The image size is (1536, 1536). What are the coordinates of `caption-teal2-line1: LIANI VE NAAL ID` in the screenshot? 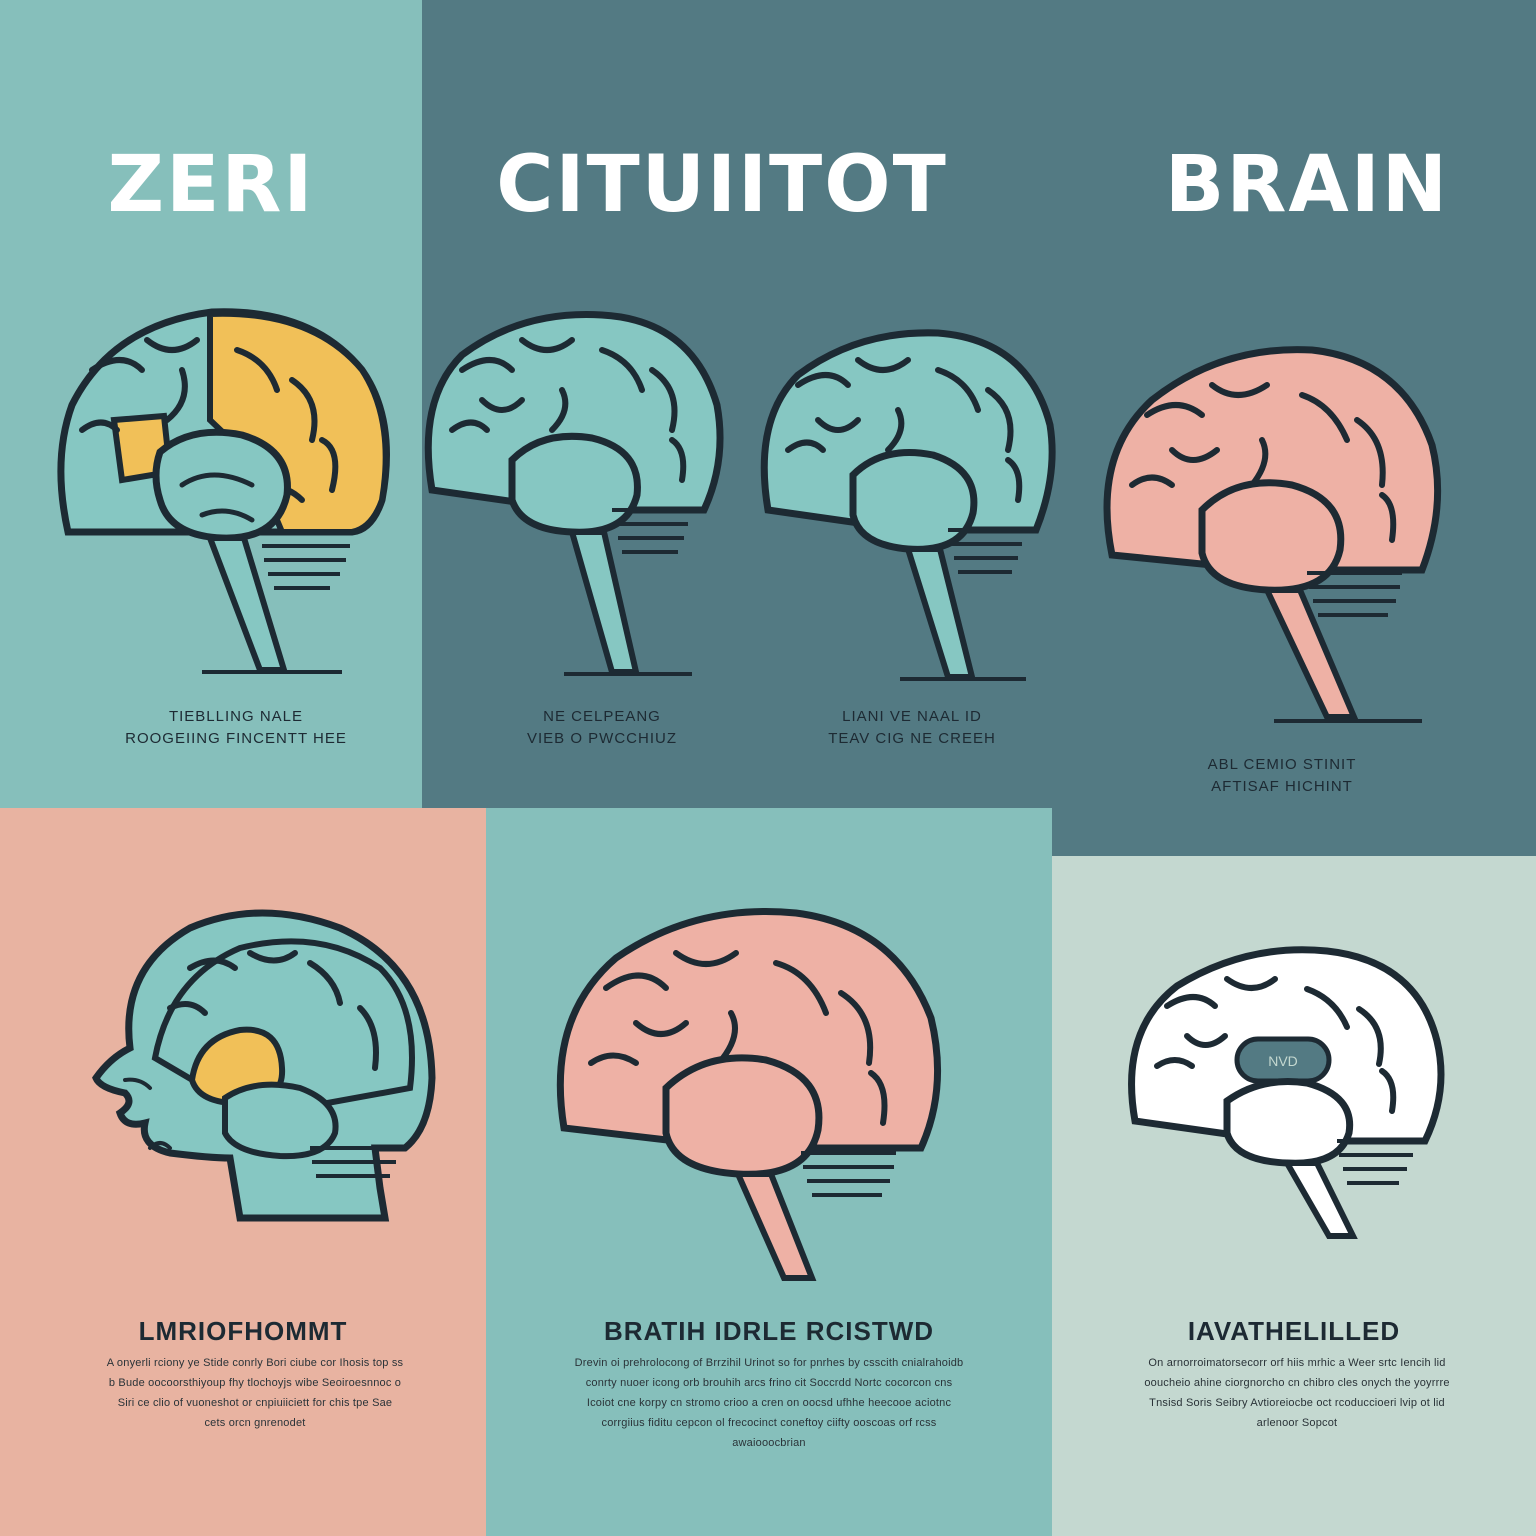 It's located at (912, 716).